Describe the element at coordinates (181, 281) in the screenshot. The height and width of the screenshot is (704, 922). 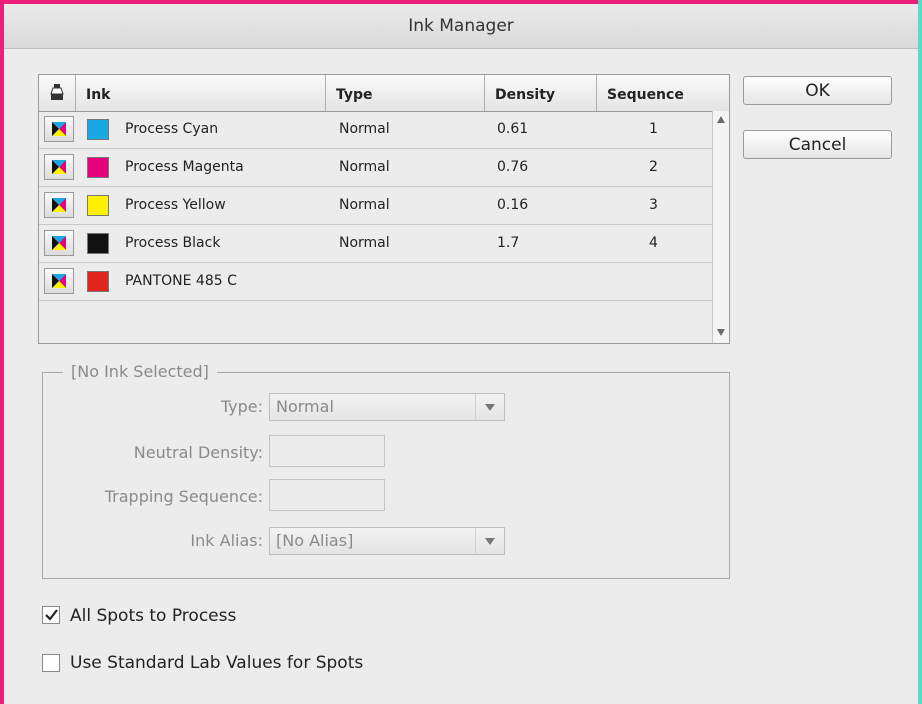
I see `ink-name: PANTONE 485 C` at that location.